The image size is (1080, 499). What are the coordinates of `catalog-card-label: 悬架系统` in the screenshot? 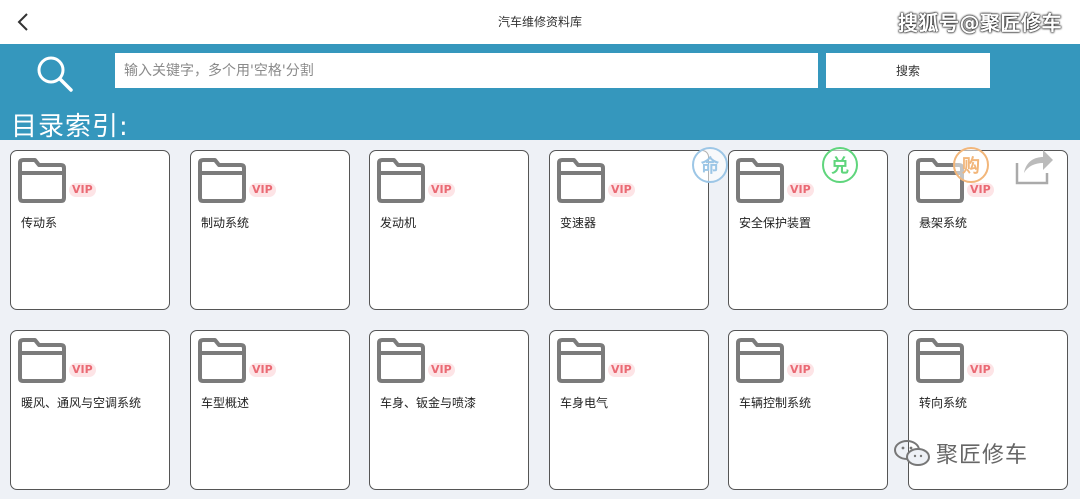 It's located at (943, 223).